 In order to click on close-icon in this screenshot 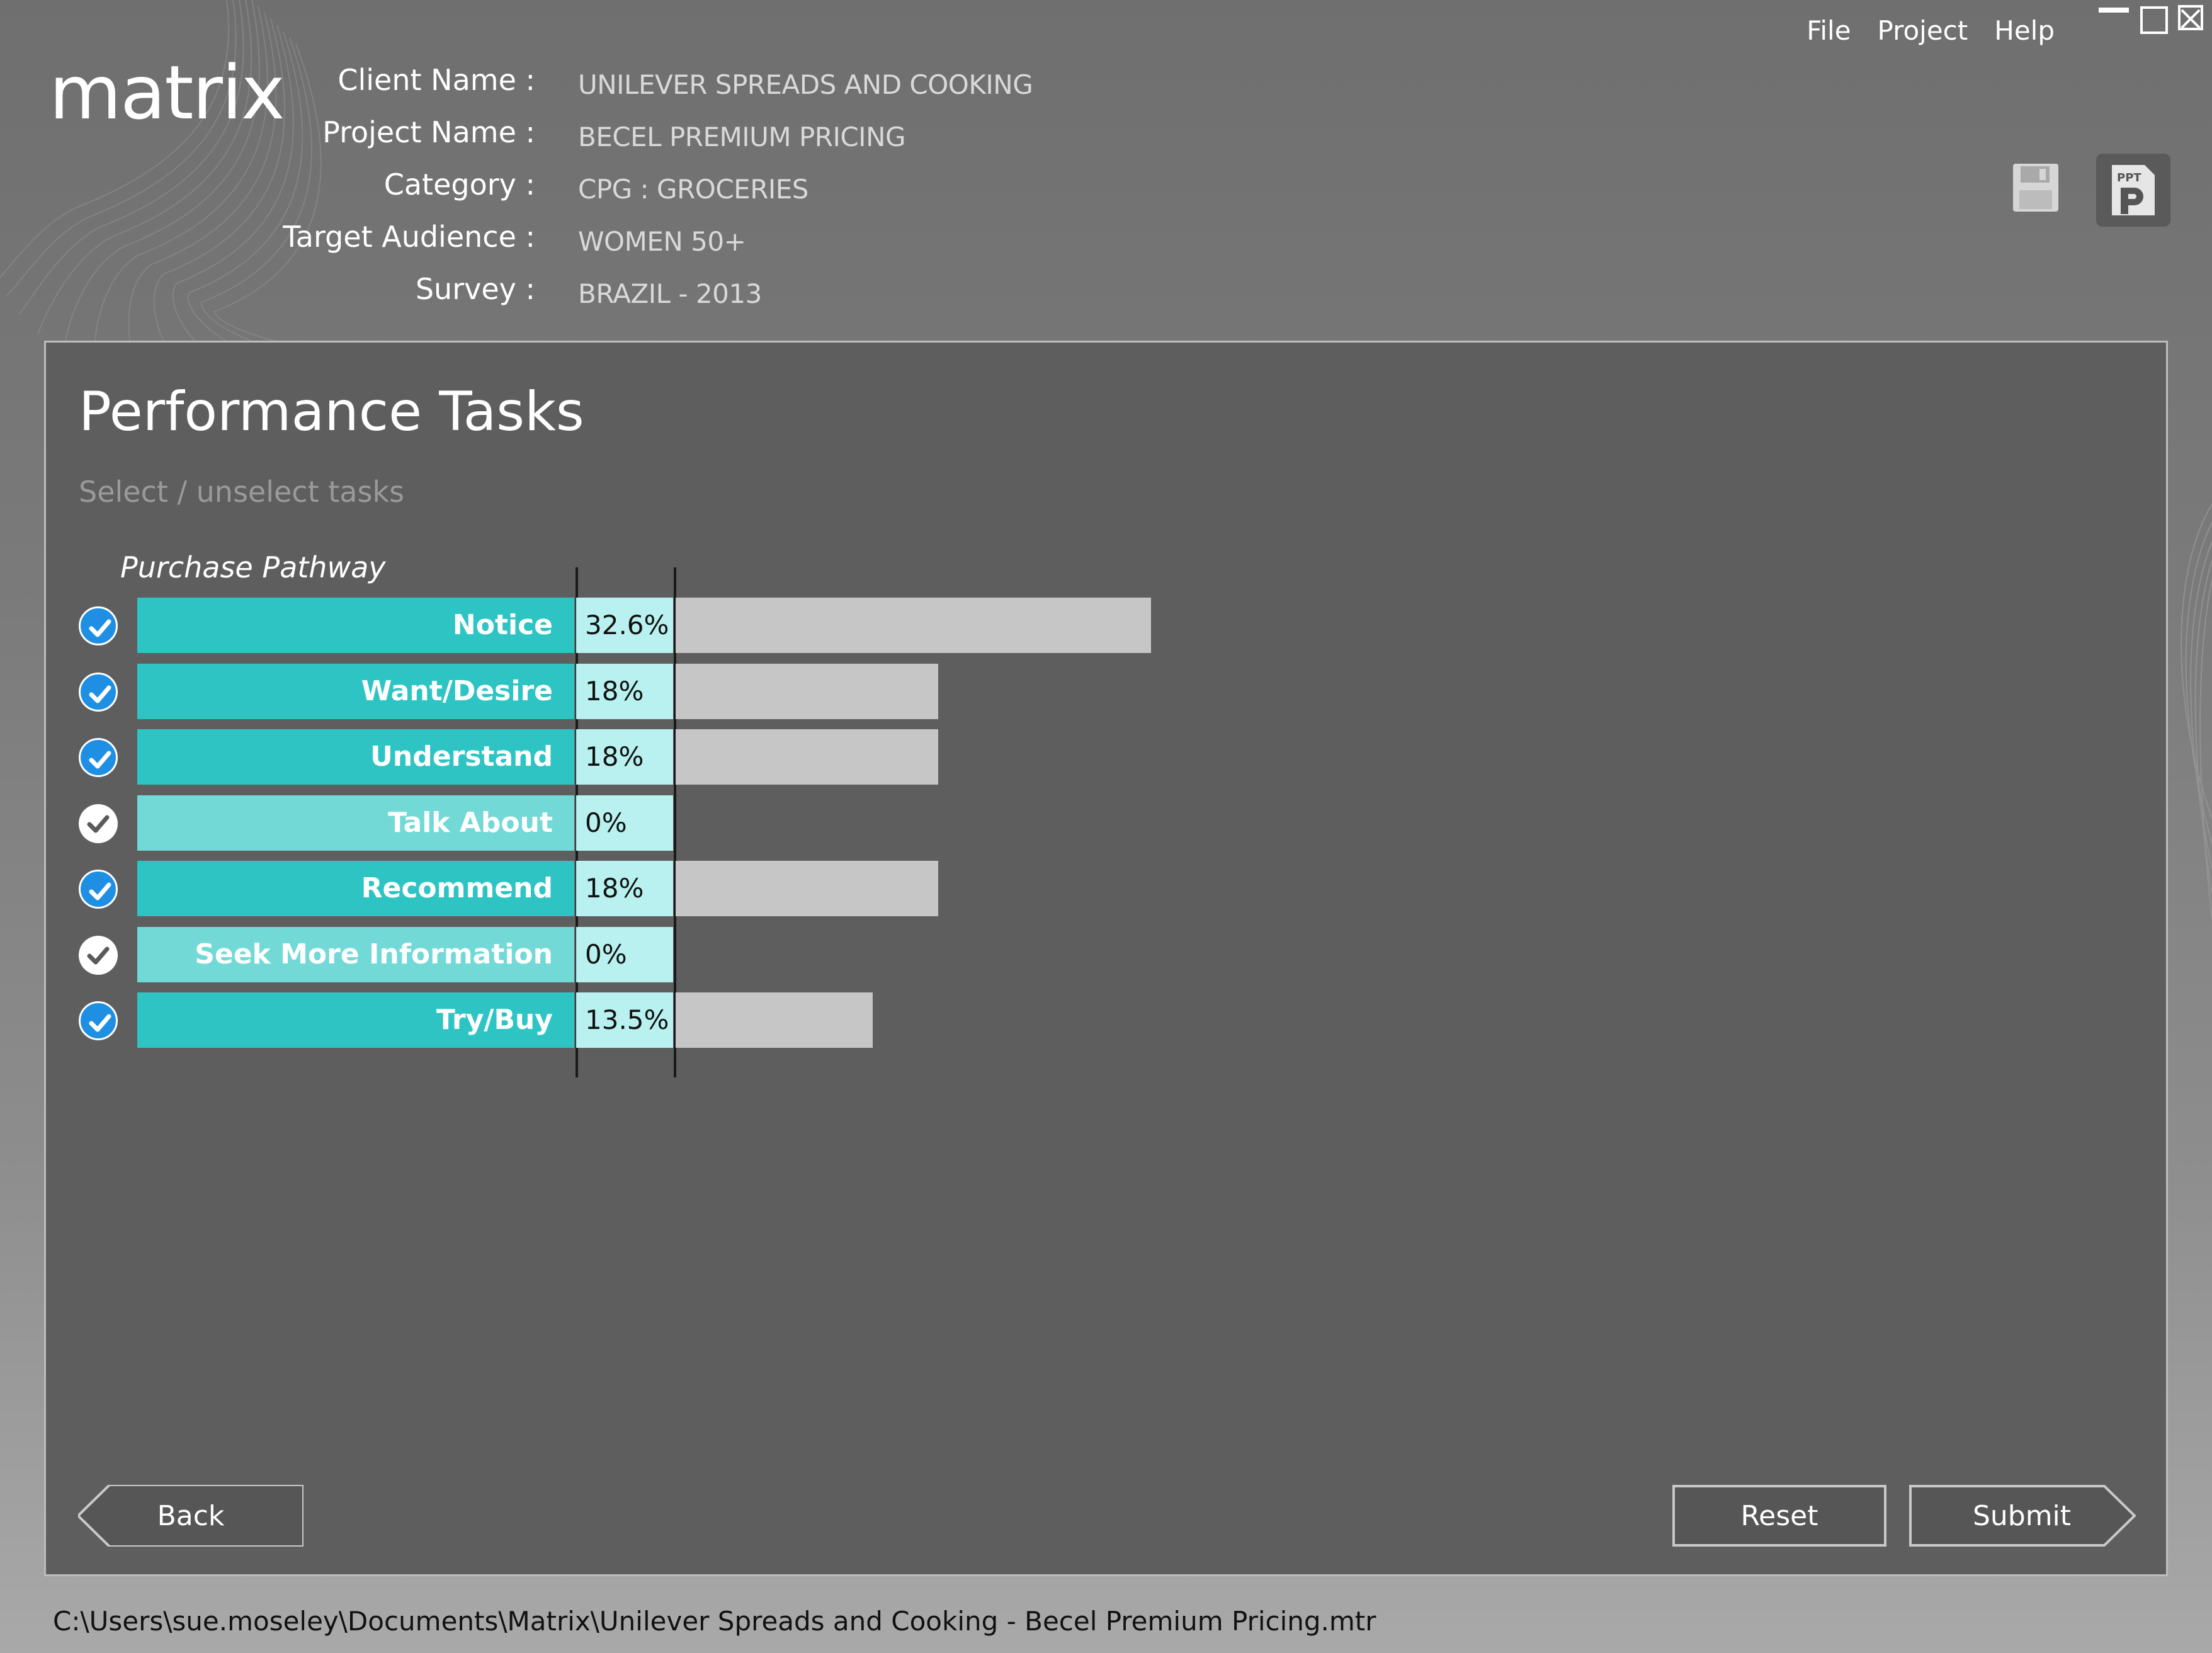, I will do `click(2190, 17)`.